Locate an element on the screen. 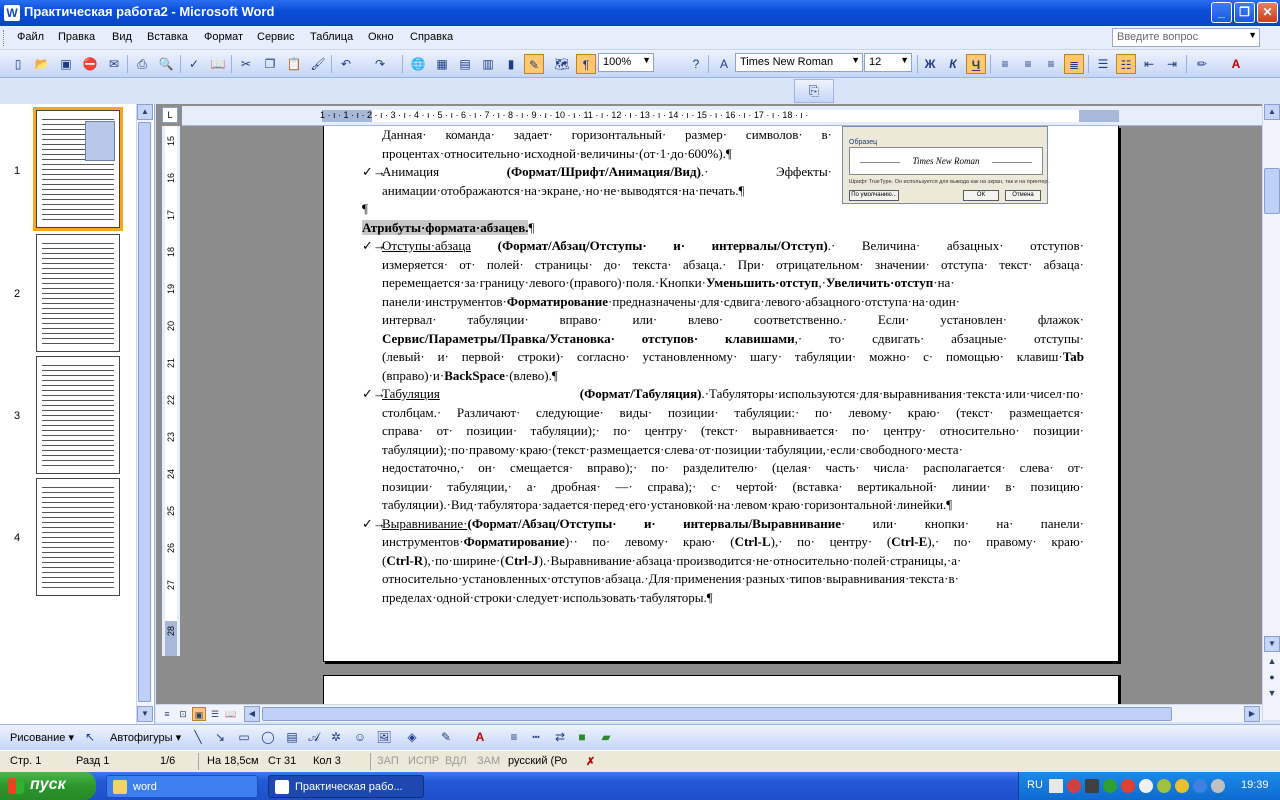 The image size is (1280, 800). paste-icon: 📋 is located at coordinates (294, 64).